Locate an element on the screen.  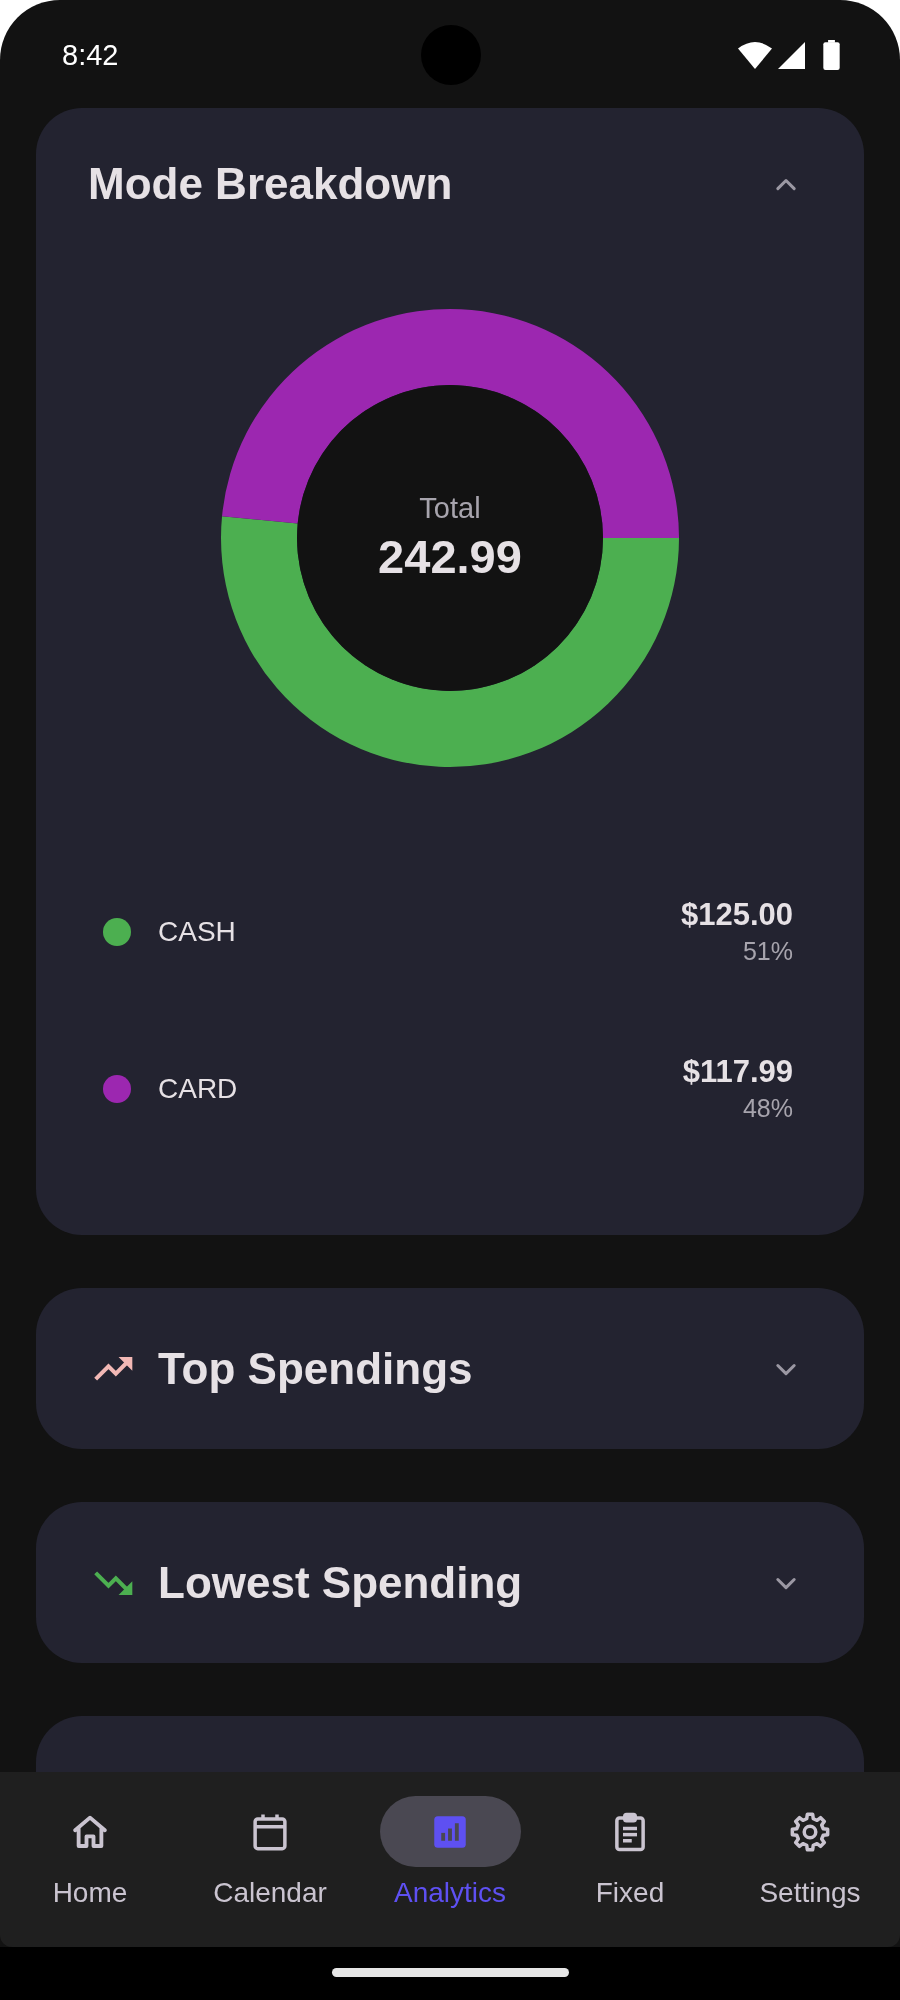
legend-amount: $117.99 is located at coordinates (737, 1072).